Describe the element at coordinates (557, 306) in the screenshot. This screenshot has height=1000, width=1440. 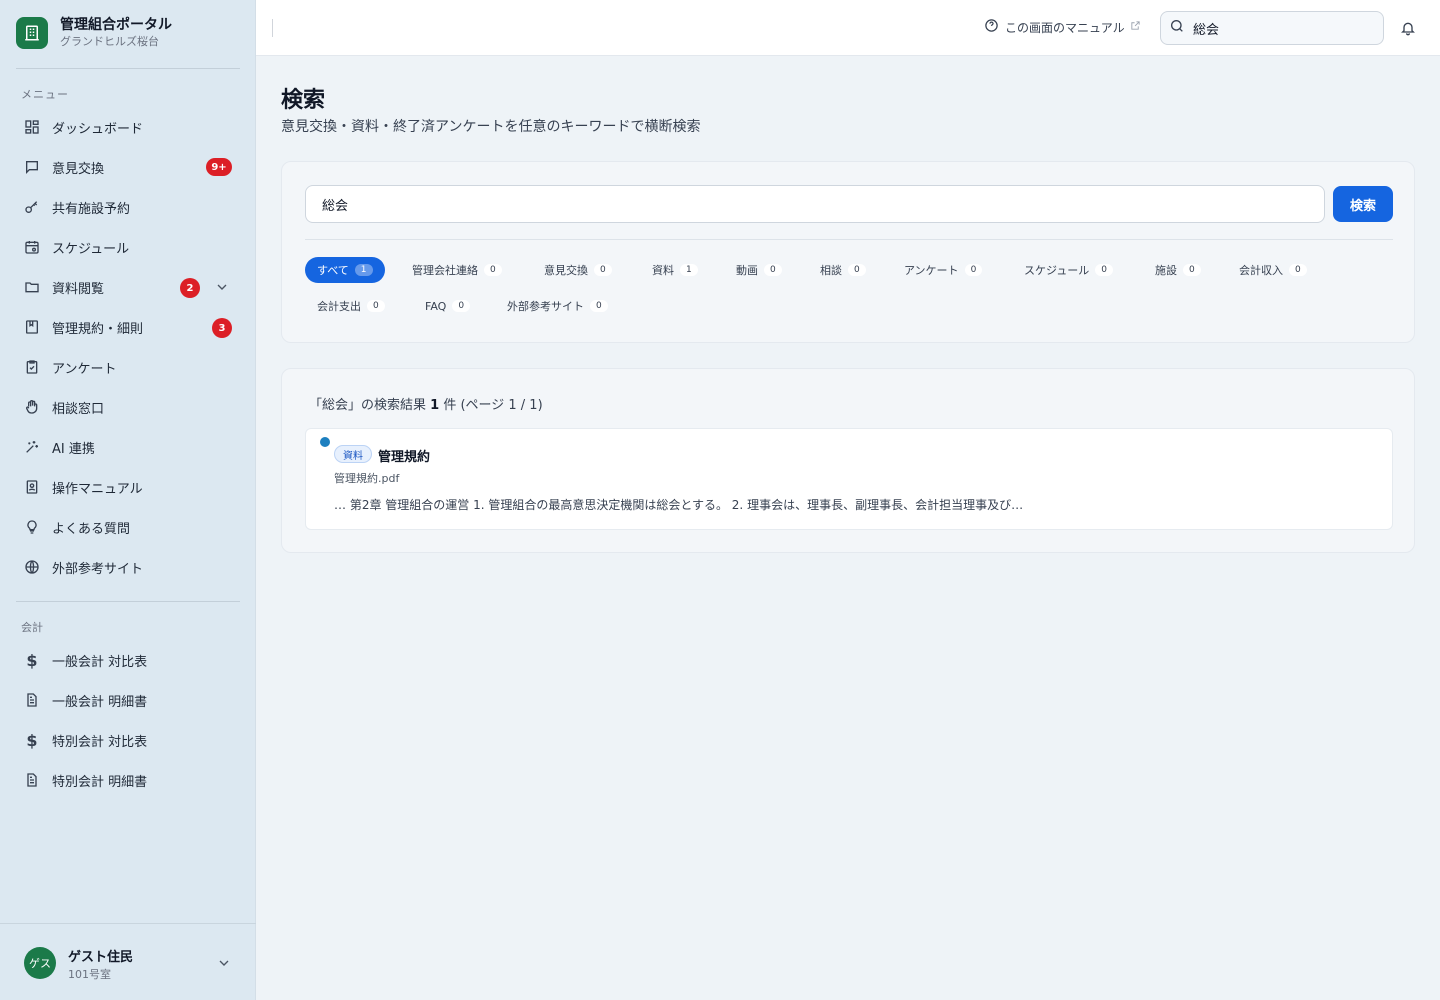
I see `filter-chip-external: 外部参考サイト 0` at that location.